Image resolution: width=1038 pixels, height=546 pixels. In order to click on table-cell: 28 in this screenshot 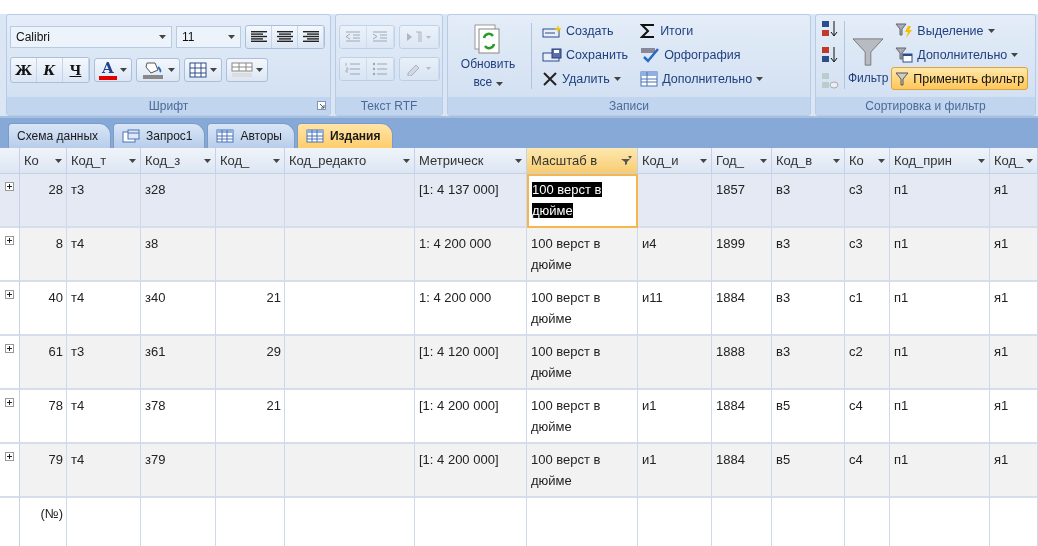, I will do `click(43, 201)`.